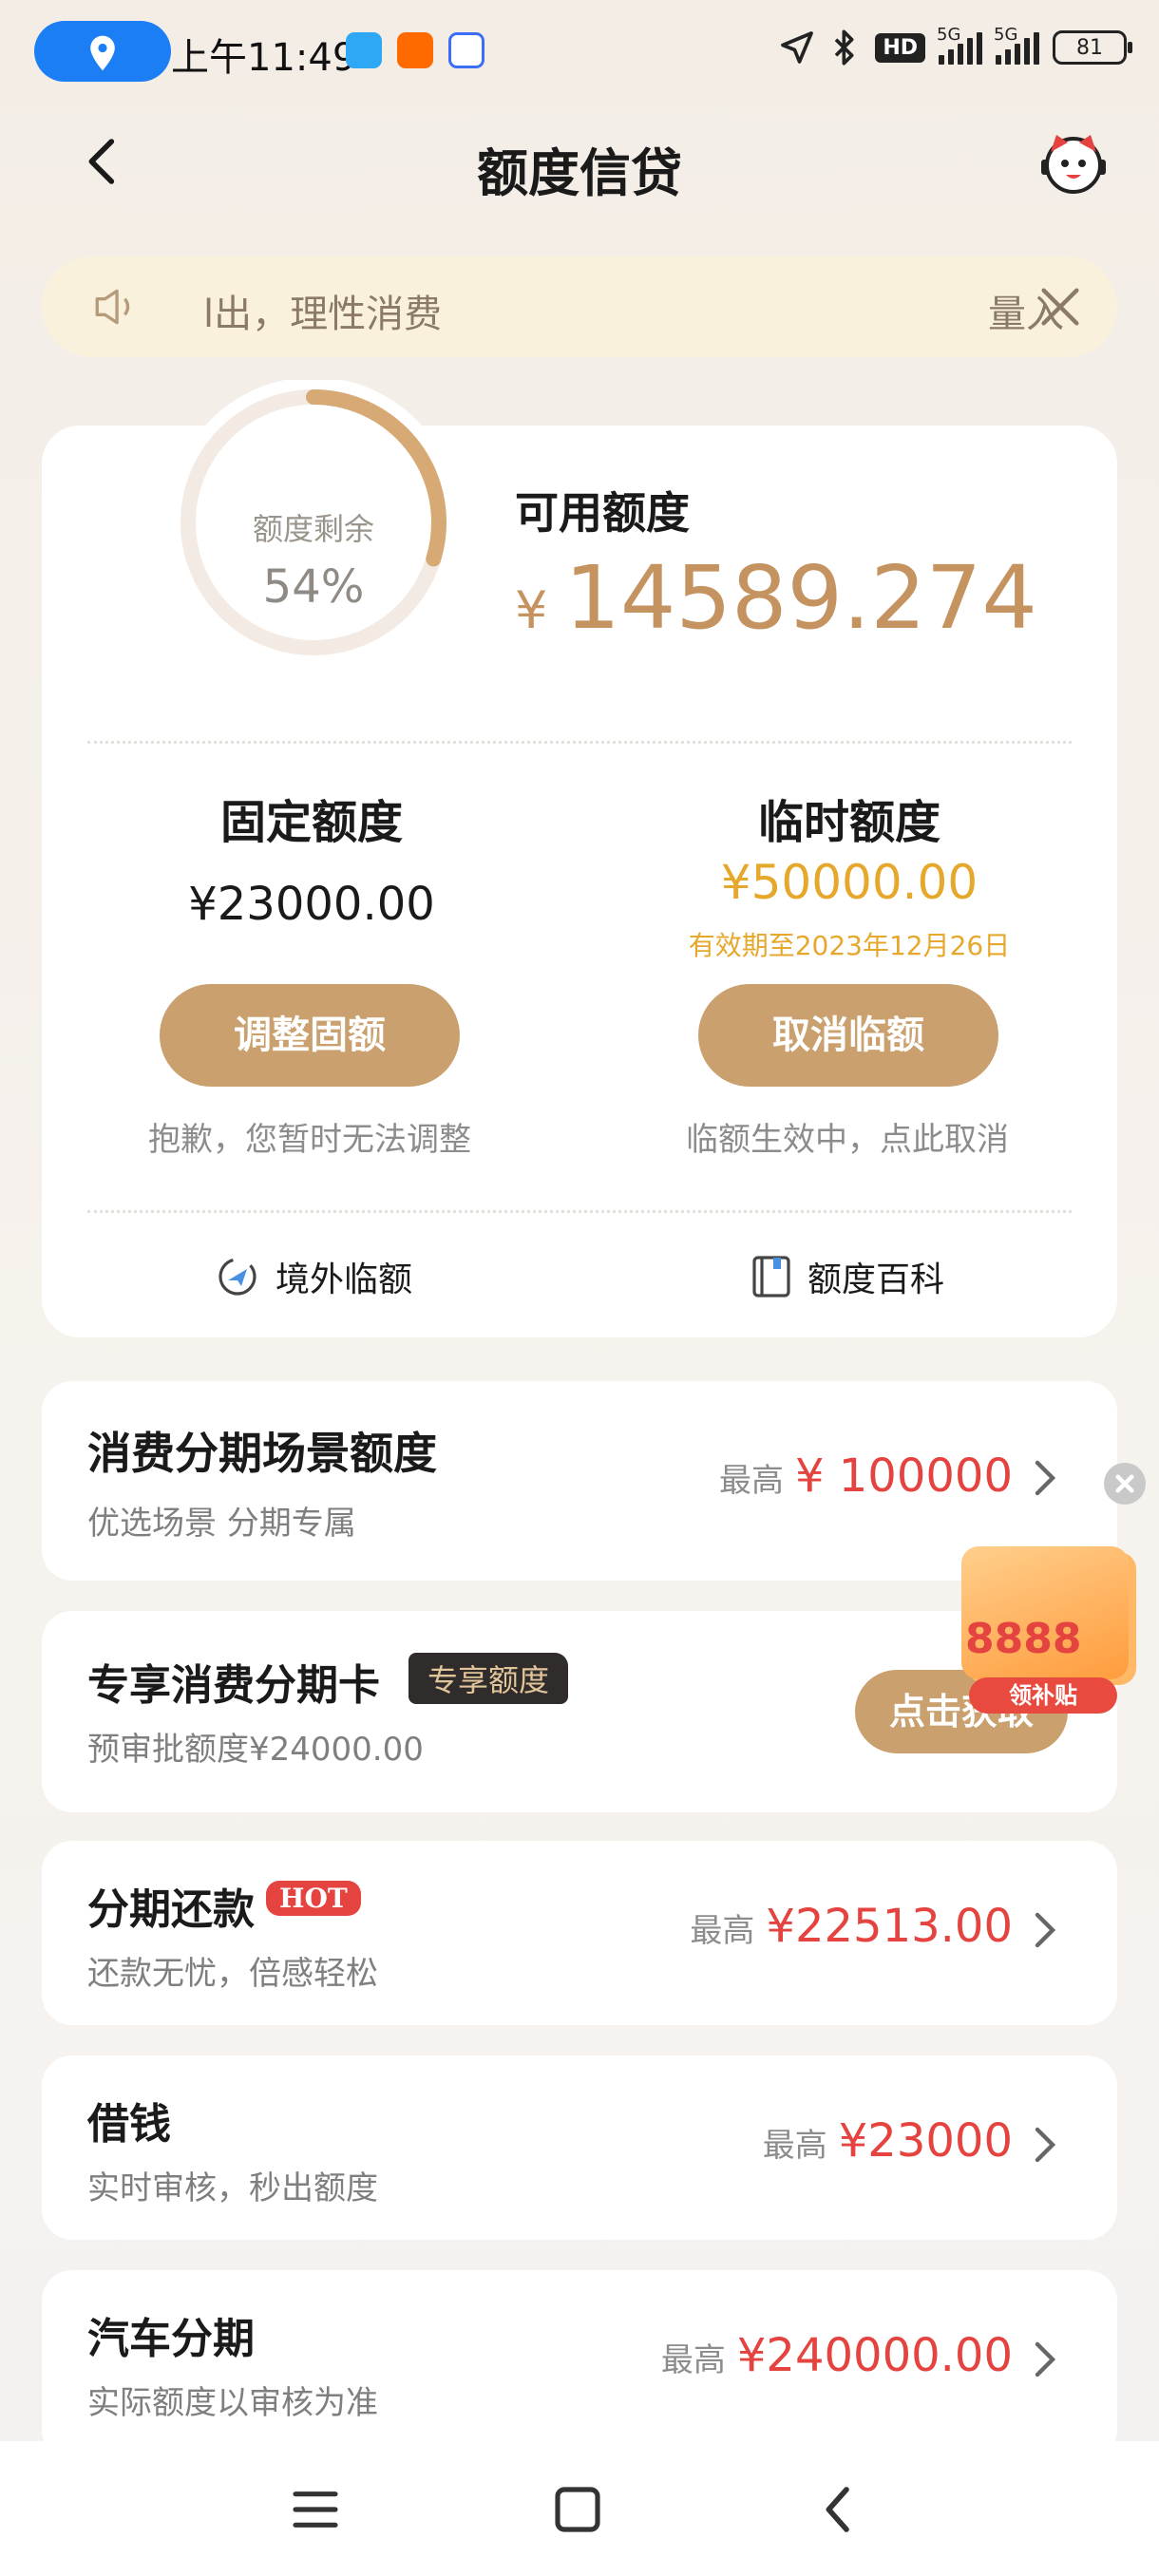  I want to click on baidu-notification-icon, so click(466, 50).